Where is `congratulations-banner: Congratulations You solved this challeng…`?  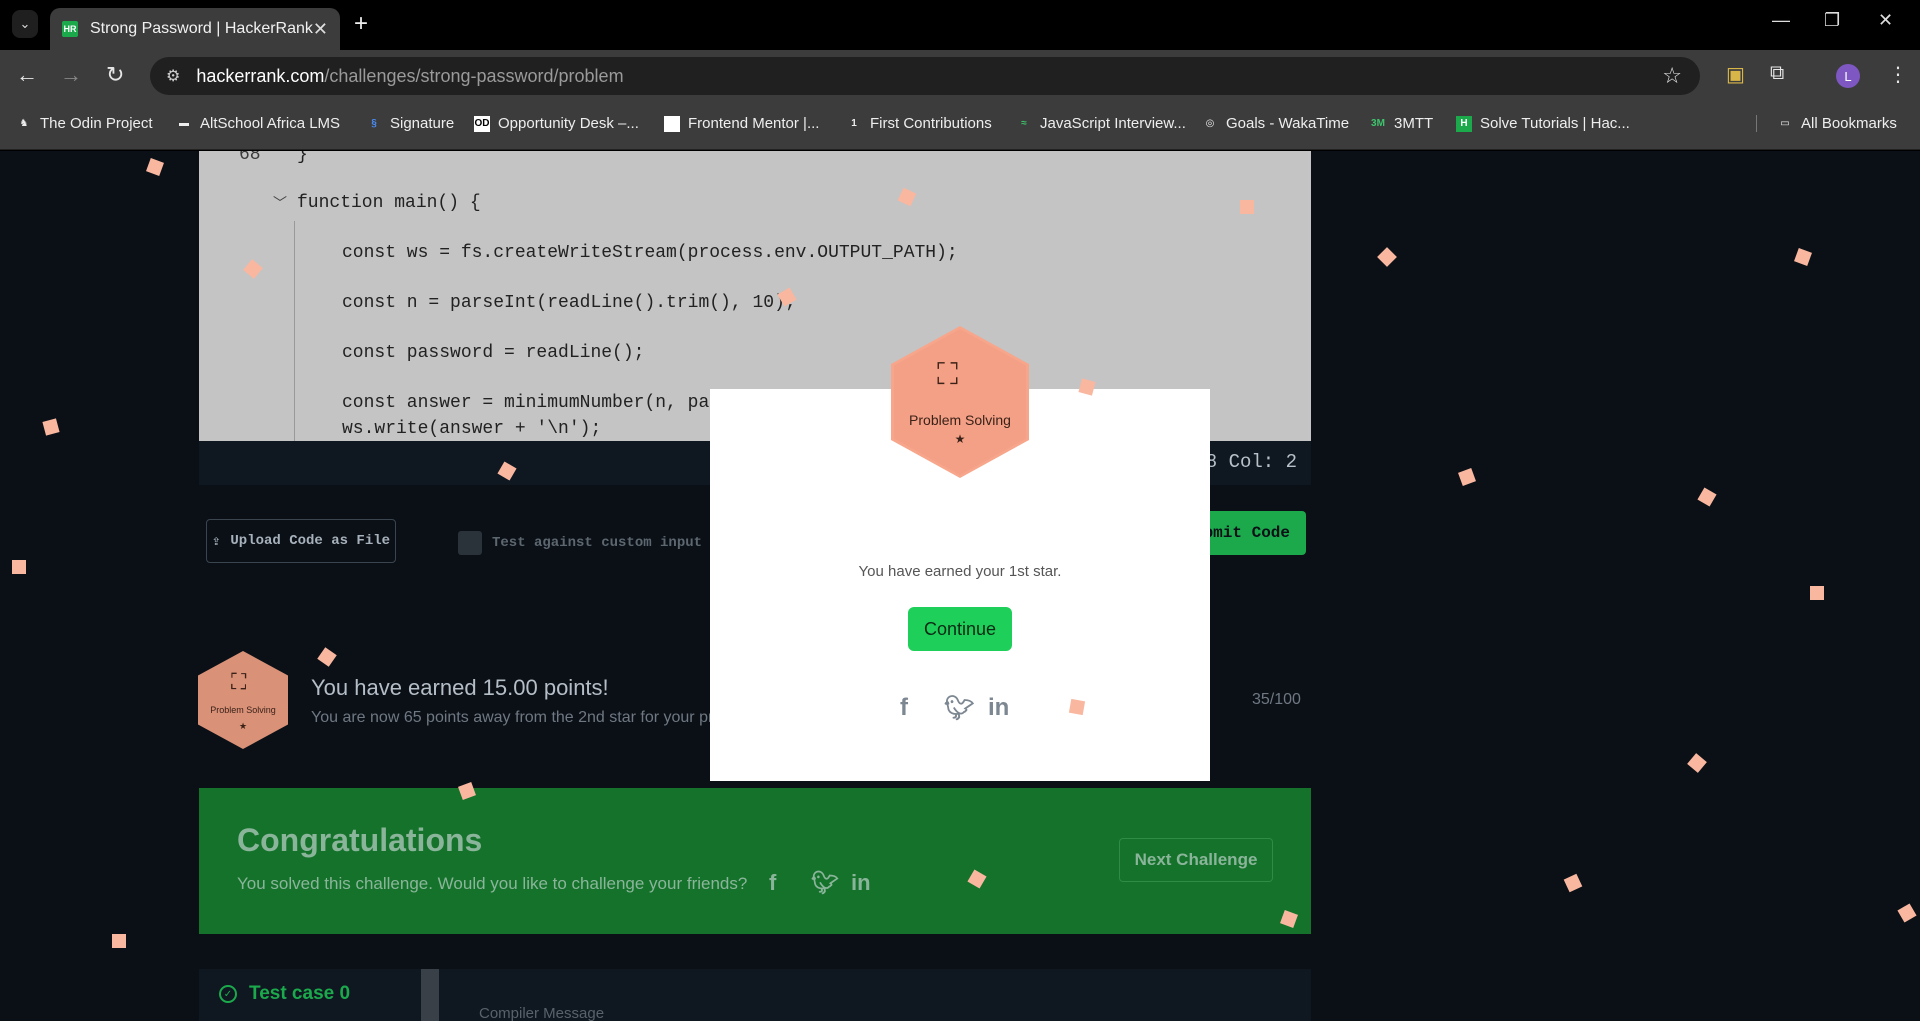 congratulations-banner: Congratulations You solved this challeng… is located at coordinates (755, 861).